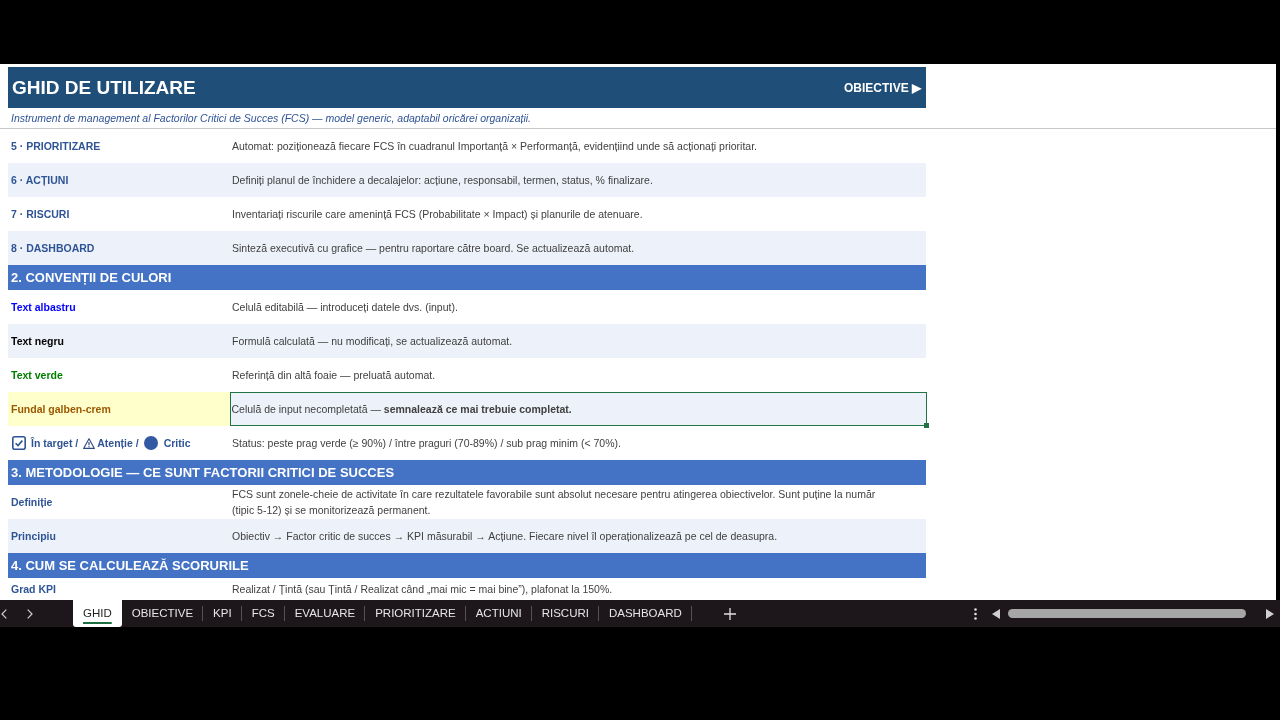  What do you see at coordinates (467, 277) in the screenshot?
I see `section-header: 2. CONVENȚII DE CULORI` at bounding box center [467, 277].